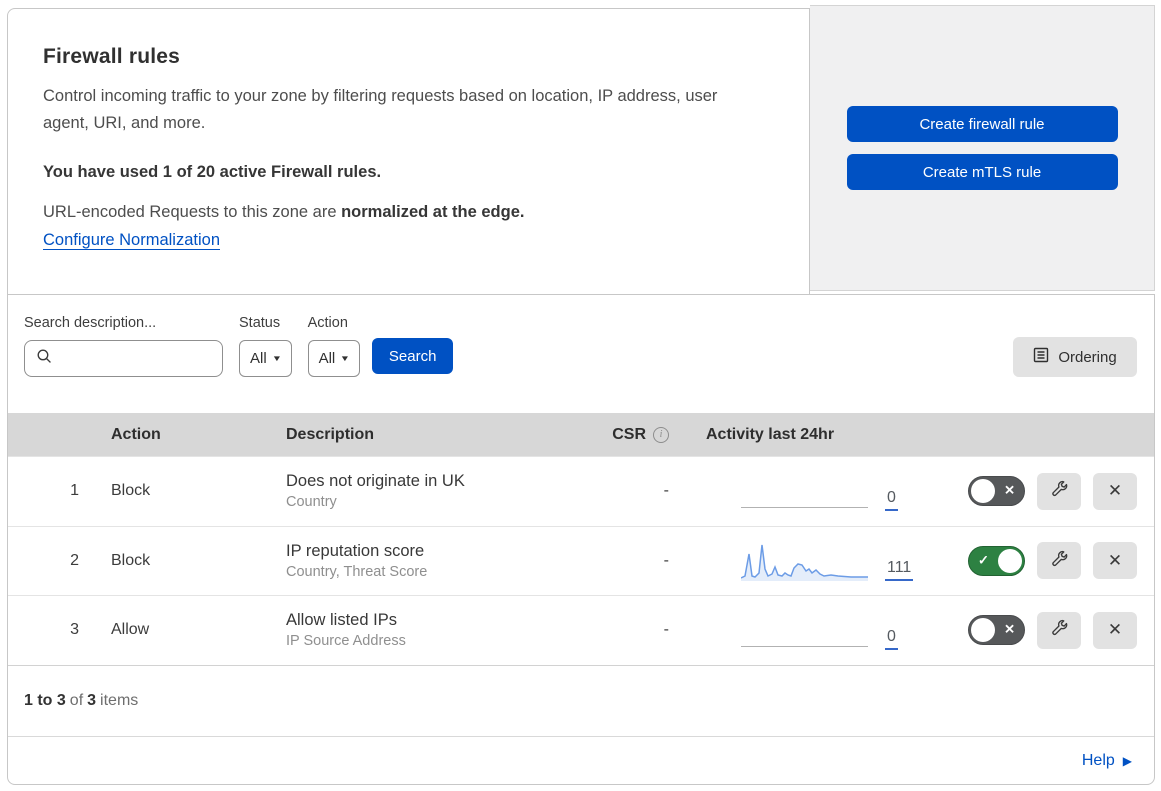  I want to click on activity-count-link: 111, so click(899, 569).